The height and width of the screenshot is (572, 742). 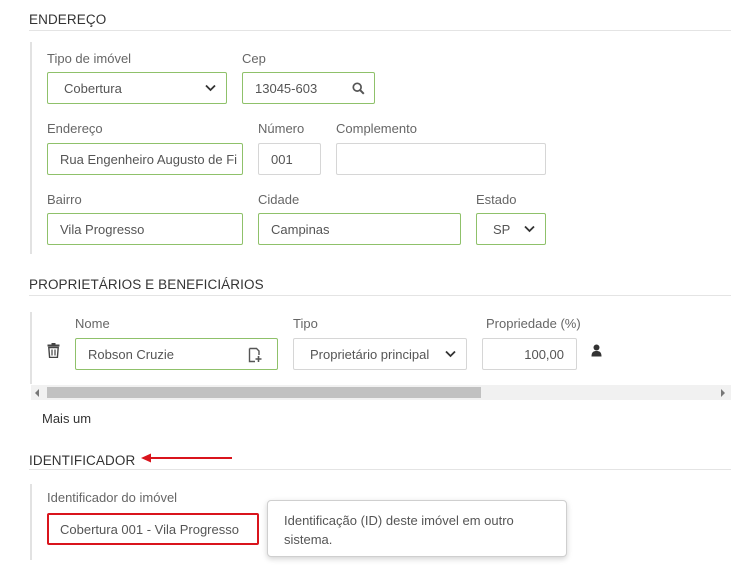 I want to click on user-icon, so click(x=596, y=350).